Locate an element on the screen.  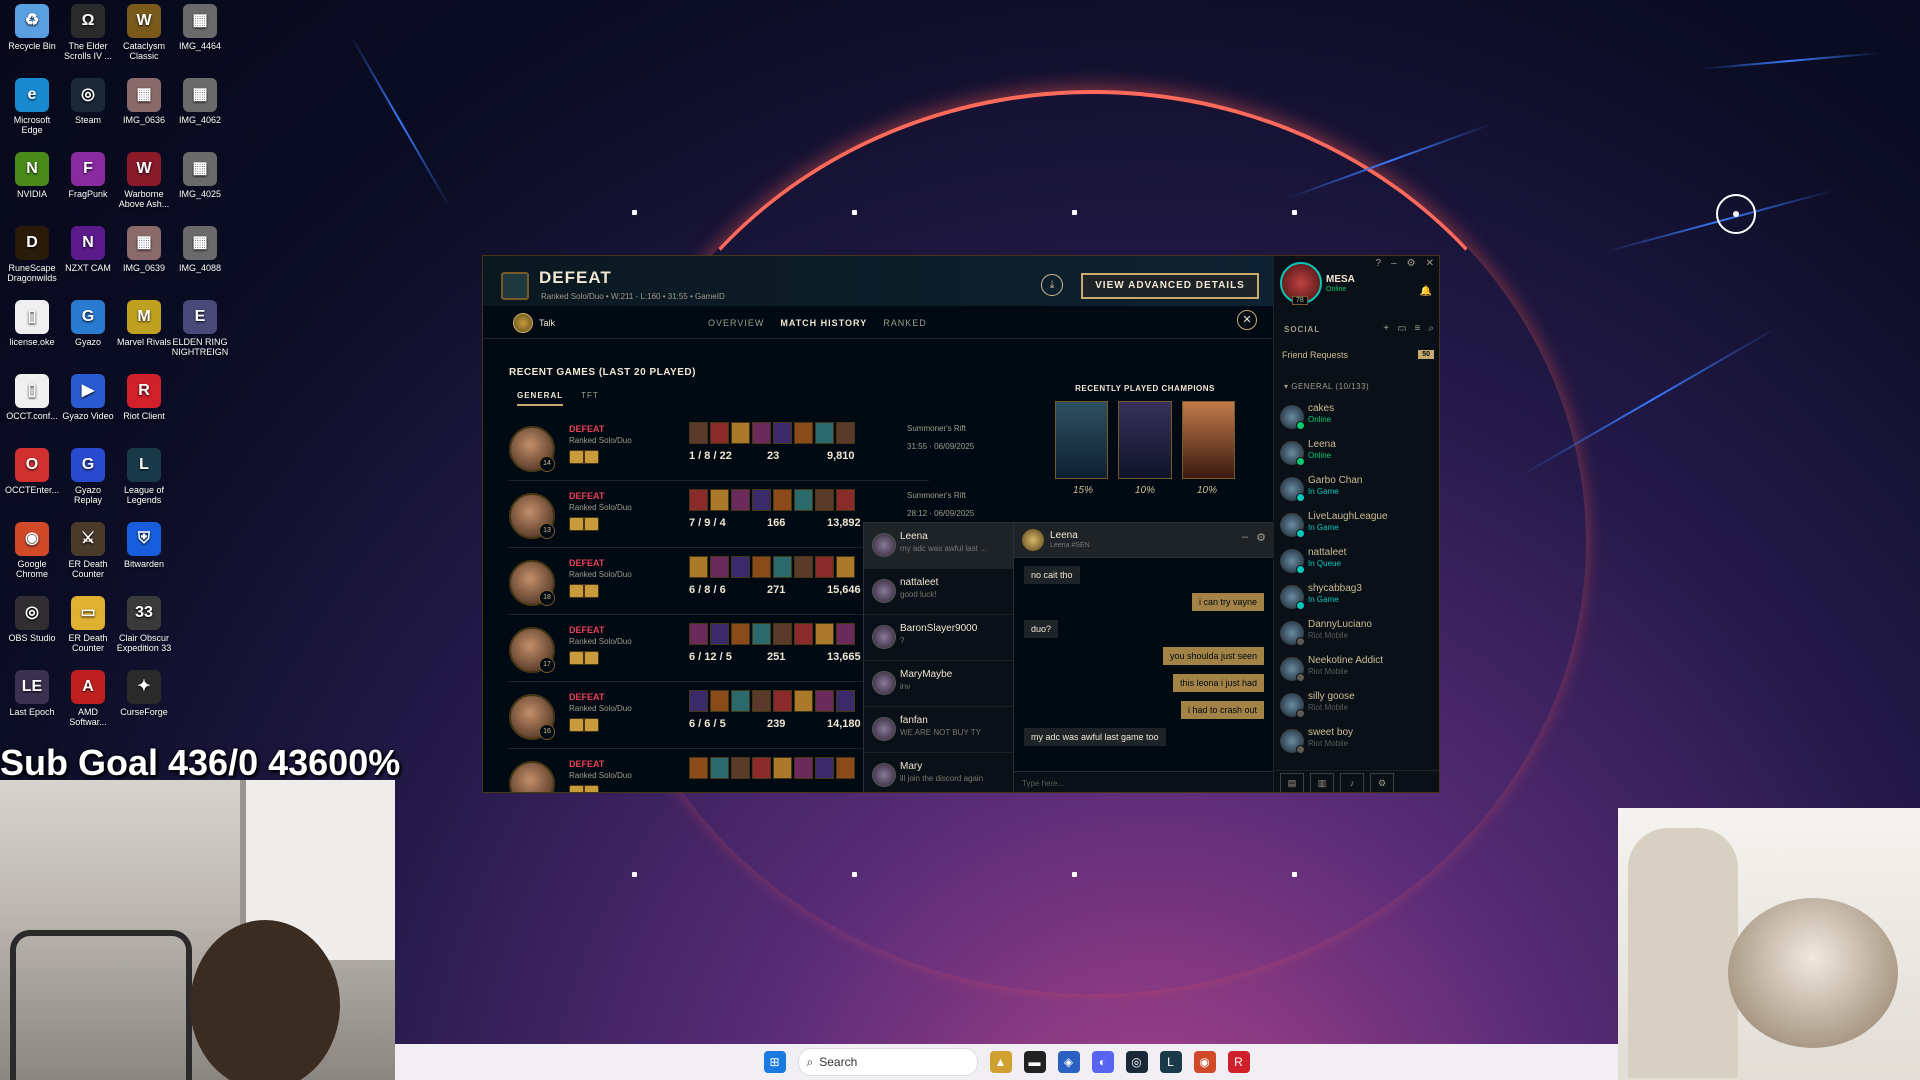
desktop-icon: G Gyazo Replay is located at coordinates (88, 483).